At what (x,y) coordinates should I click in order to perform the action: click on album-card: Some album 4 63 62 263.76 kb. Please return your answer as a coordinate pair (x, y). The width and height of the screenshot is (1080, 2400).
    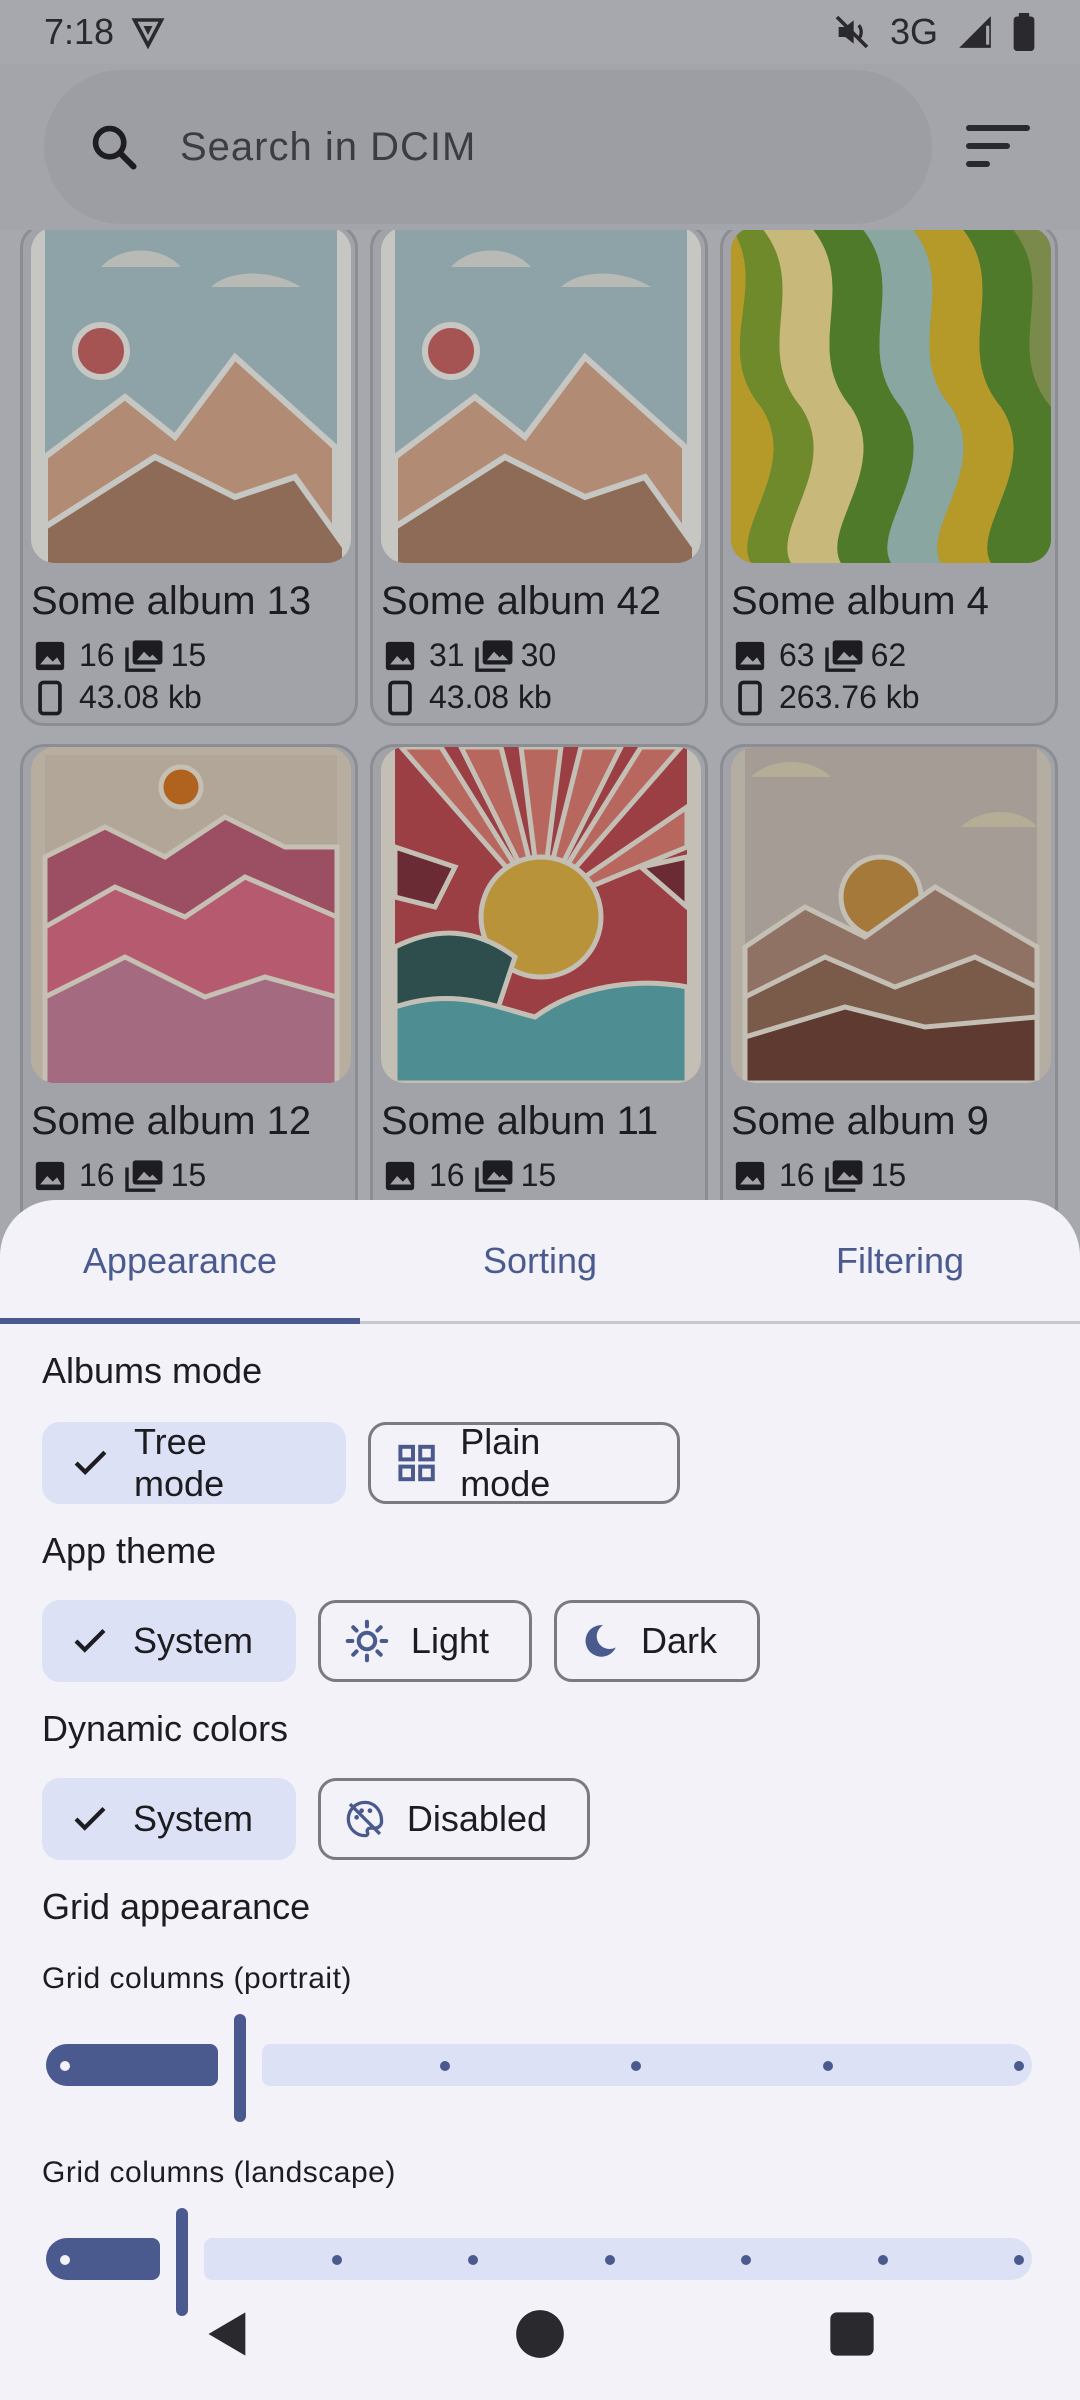
    Looking at the image, I should click on (889, 478).